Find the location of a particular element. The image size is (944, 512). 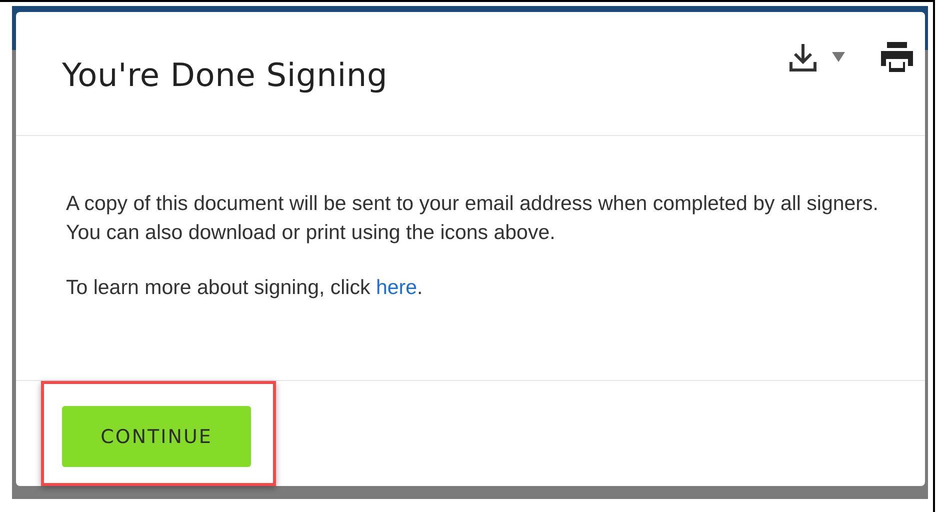

message-text: A copy of this document will be sent to your email address when completed by all signers. You can also download or print using the icons above. is located at coordinates (473, 218).